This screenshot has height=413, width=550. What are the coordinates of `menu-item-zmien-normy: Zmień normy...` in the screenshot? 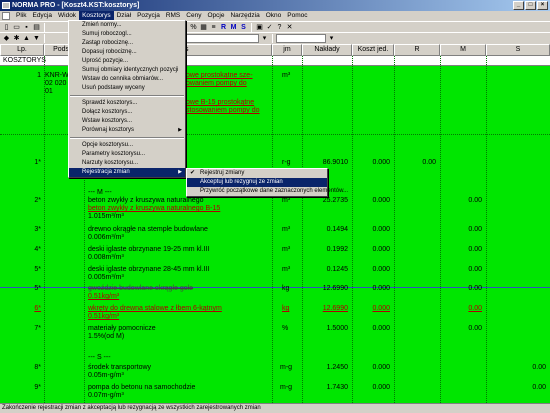 It's located at (127, 25).